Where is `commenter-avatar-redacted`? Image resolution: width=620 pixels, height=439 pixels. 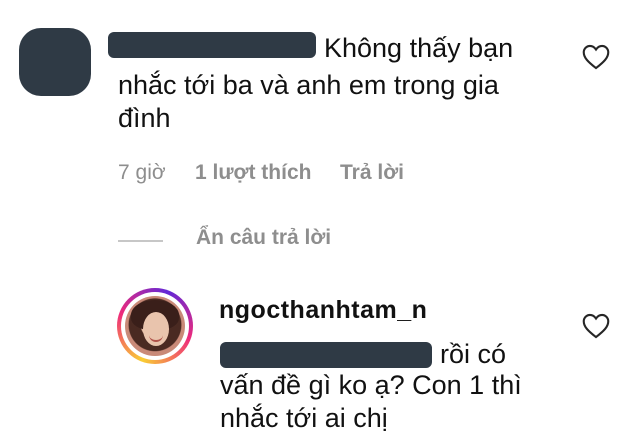 commenter-avatar-redacted is located at coordinates (55, 62).